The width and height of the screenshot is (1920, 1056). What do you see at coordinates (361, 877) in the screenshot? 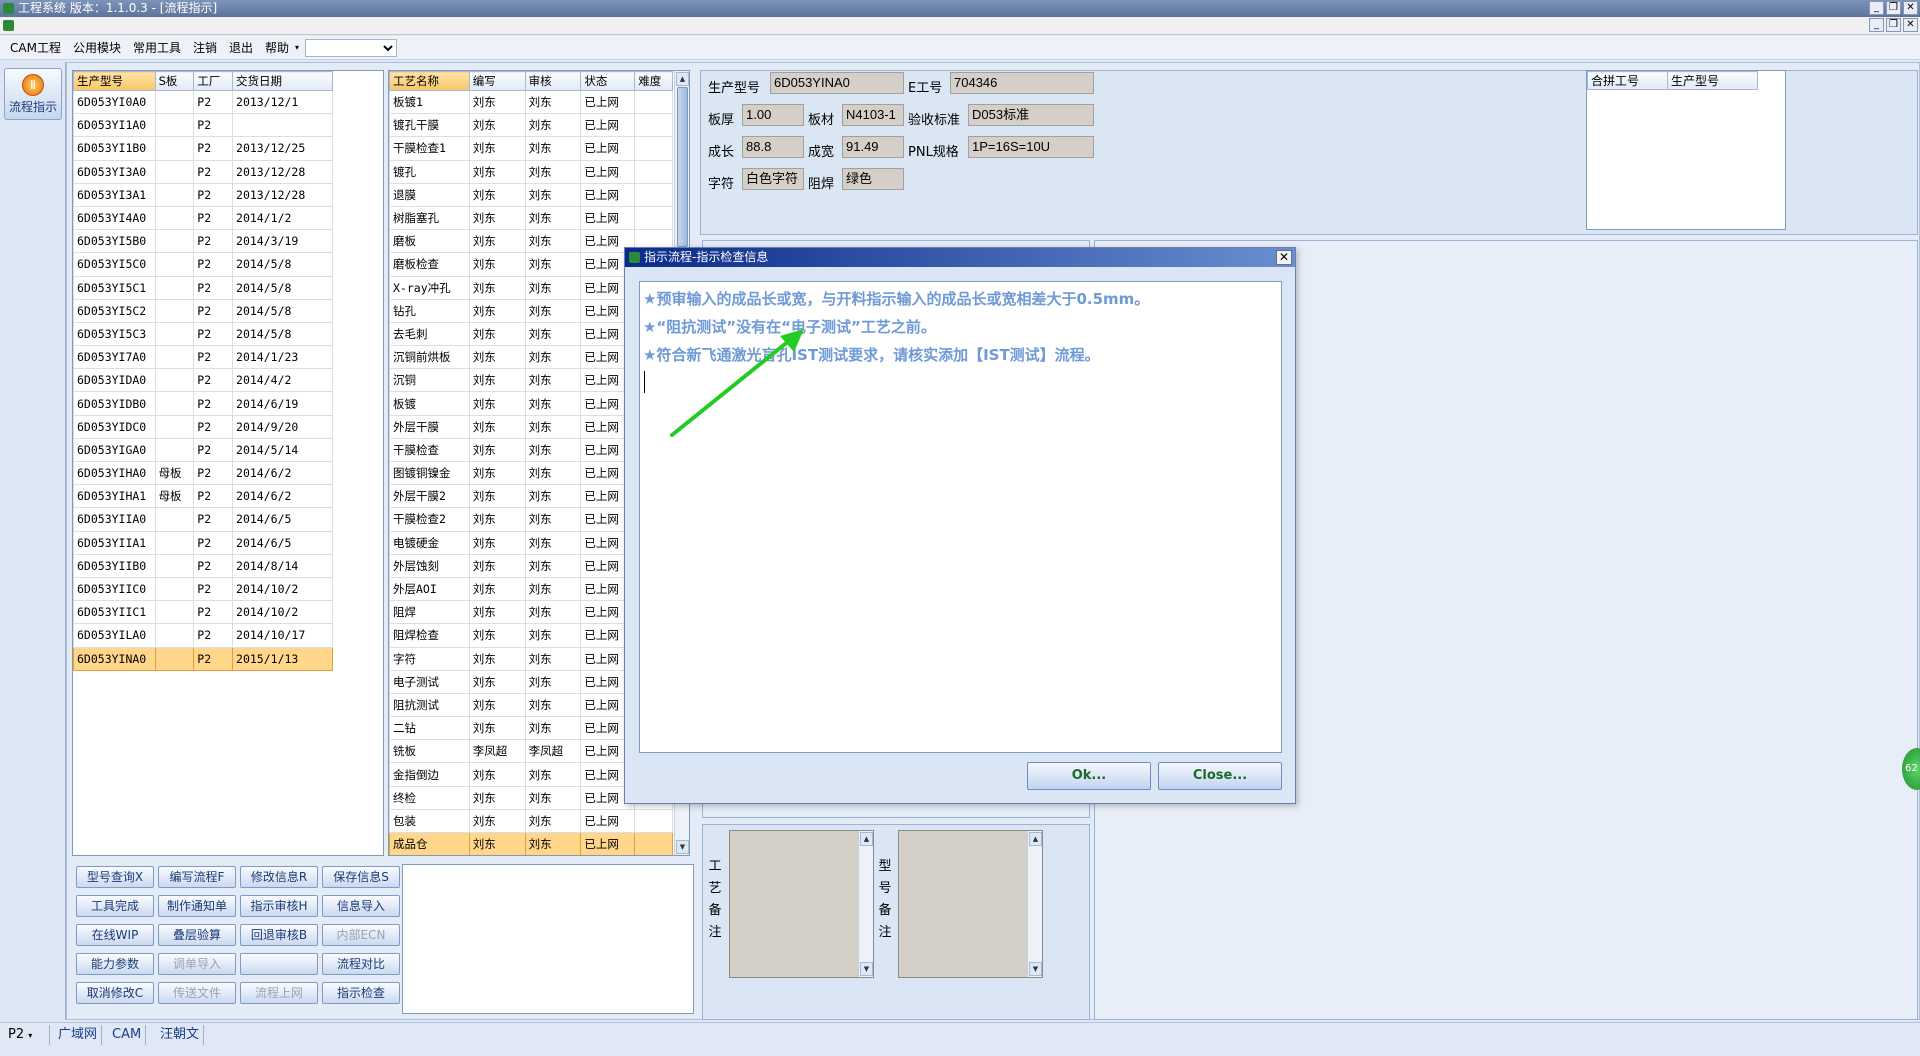
I see `action-button: 保存信息S` at bounding box center [361, 877].